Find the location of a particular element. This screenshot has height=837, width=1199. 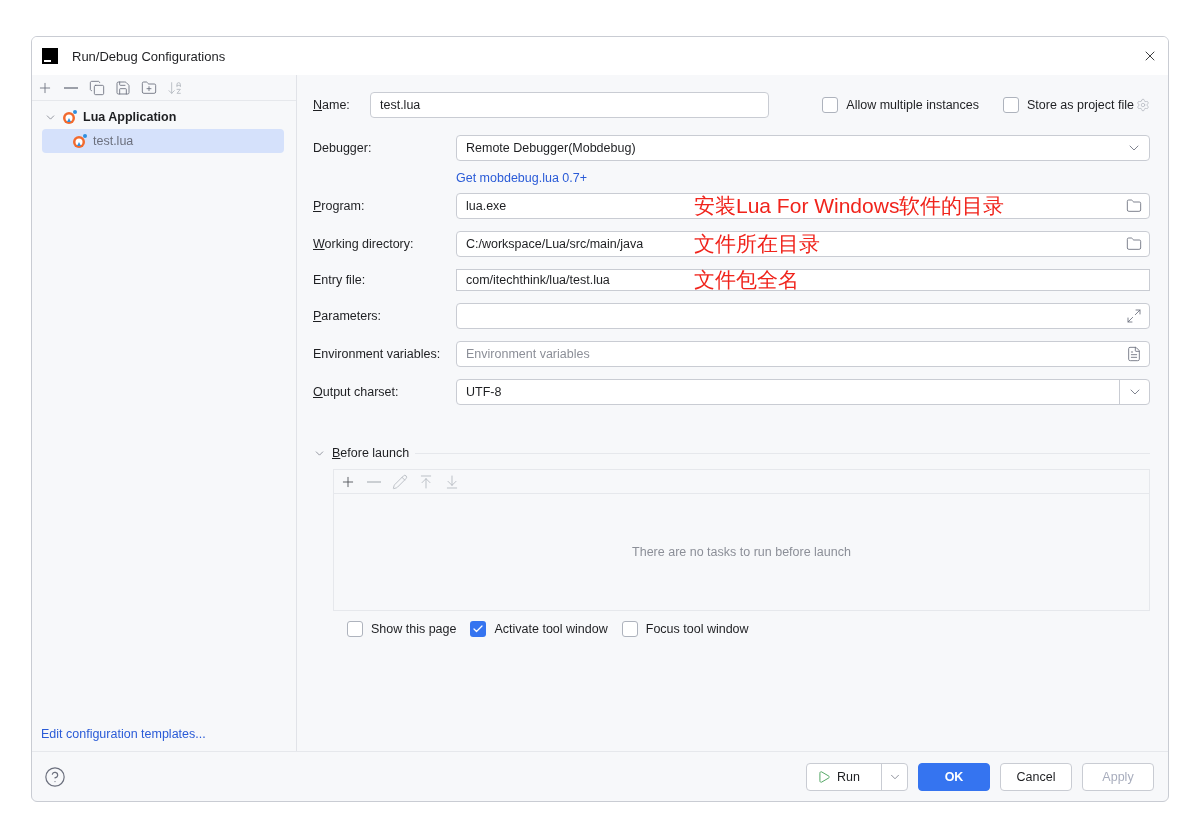

save-icon is located at coordinates (123, 87).